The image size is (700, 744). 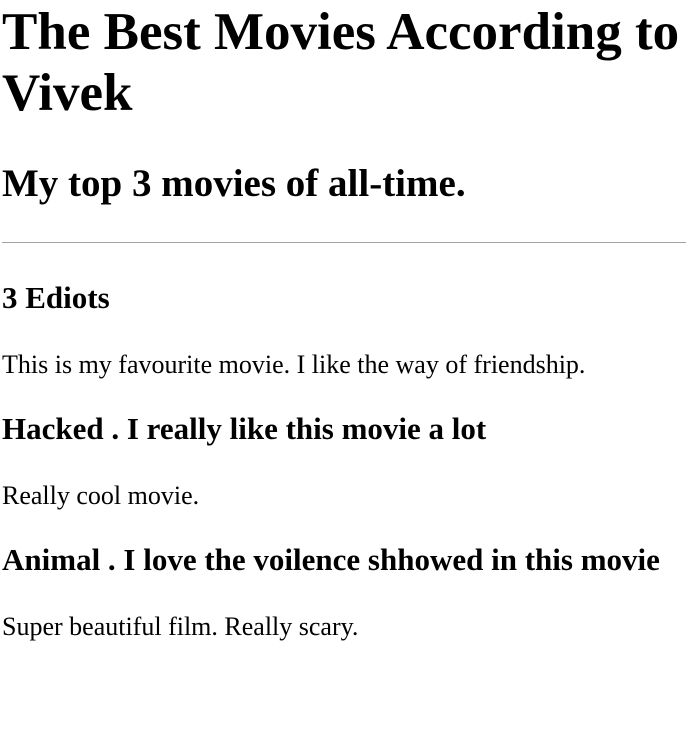 What do you see at coordinates (234, 183) in the screenshot?
I see `page-subtitle: My top 3 movies of all-time.` at bounding box center [234, 183].